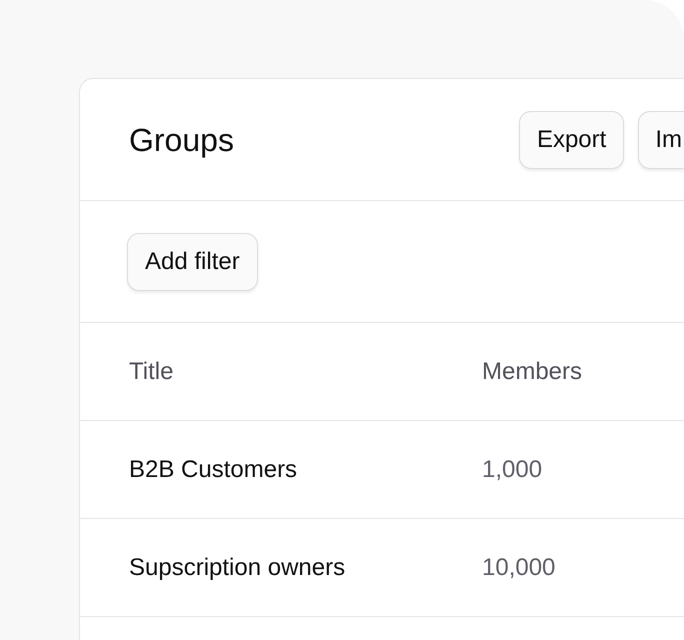 This screenshot has width=684, height=640. What do you see at coordinates (512, 469) in the screenshot?
I see `table-cell-text: 1,000` at bounding box center [512, 469].